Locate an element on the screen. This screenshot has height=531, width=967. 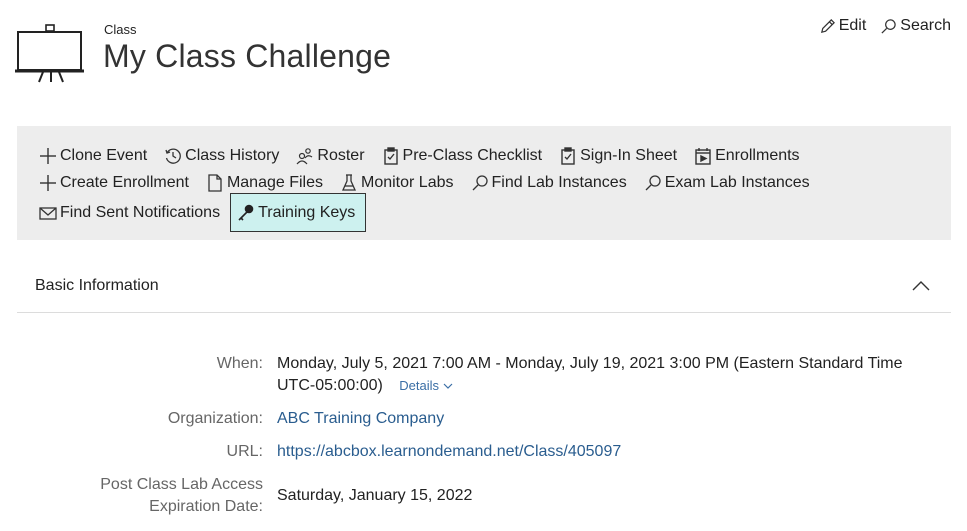
basic-information-header: Basic Information is located at coordinates (484, 287).